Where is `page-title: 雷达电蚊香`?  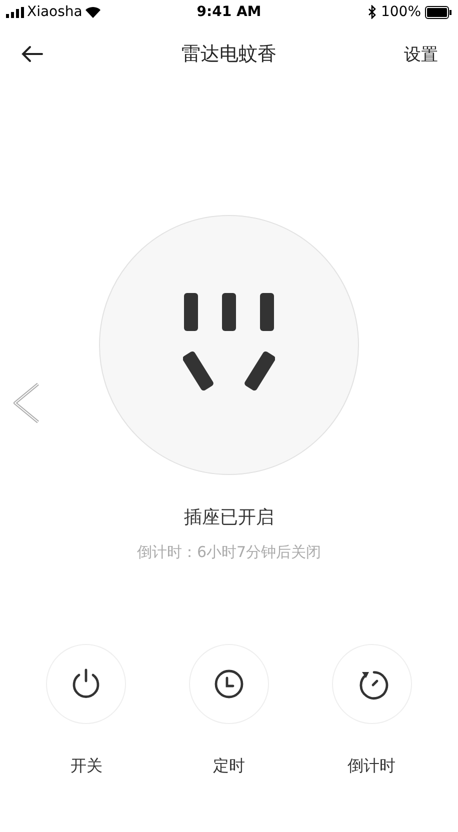
page-title: 雷达电蚊香 is located at coordinates (229, 54).